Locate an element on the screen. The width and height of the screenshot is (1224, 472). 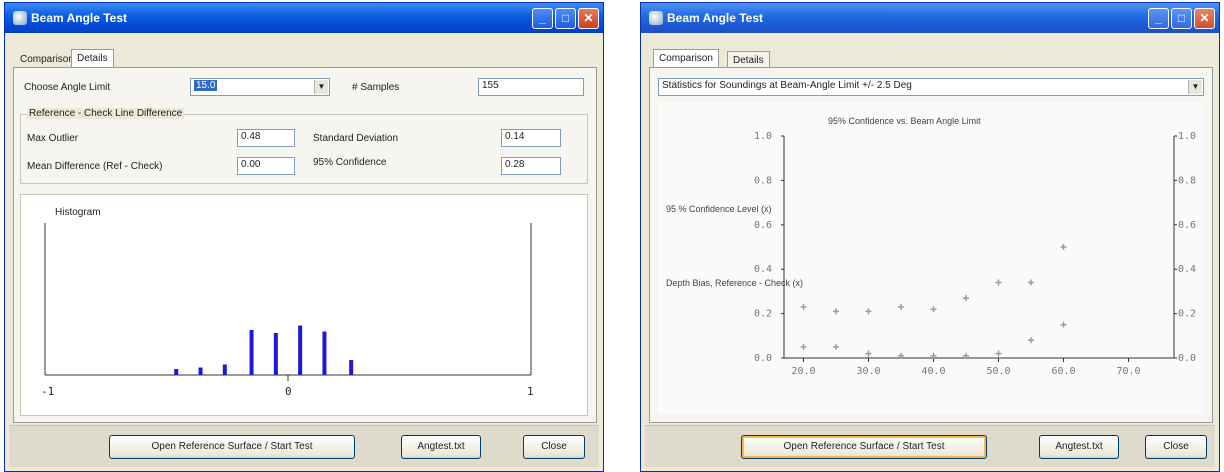
y-tick-label-right: 0.0 is located at coordinates (1187, 358).